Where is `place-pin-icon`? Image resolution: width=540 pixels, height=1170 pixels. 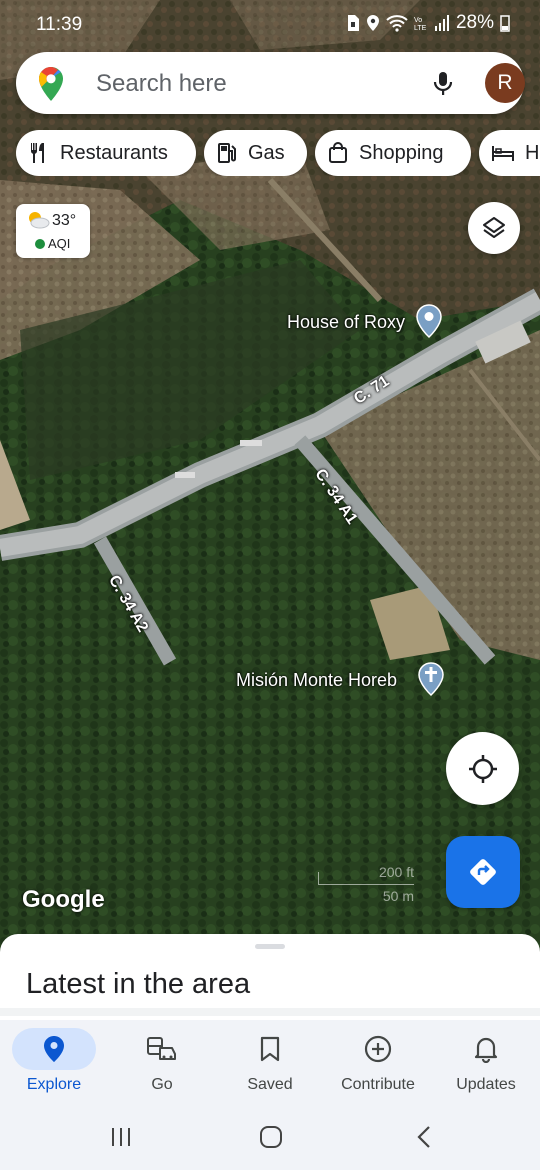
place-pin-icon is located at coordinates (429, 321).